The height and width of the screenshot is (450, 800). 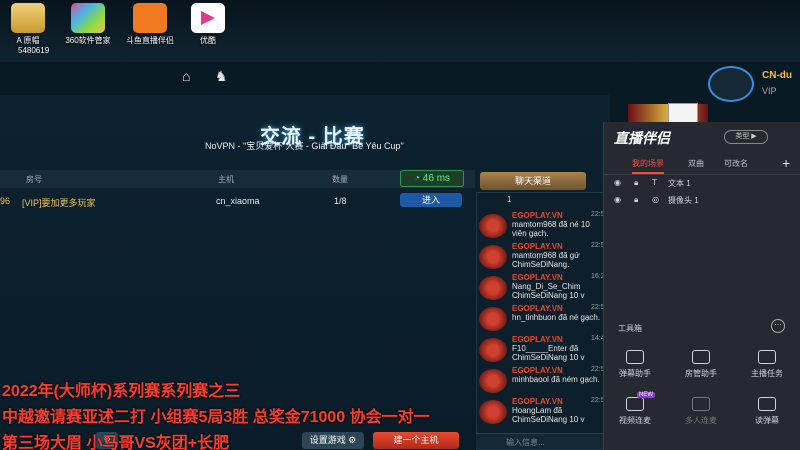 What do you see at coordinates (767, 404) in the screenshot?
I see `read-danmaku-icon` at bounding box center [767, 404].